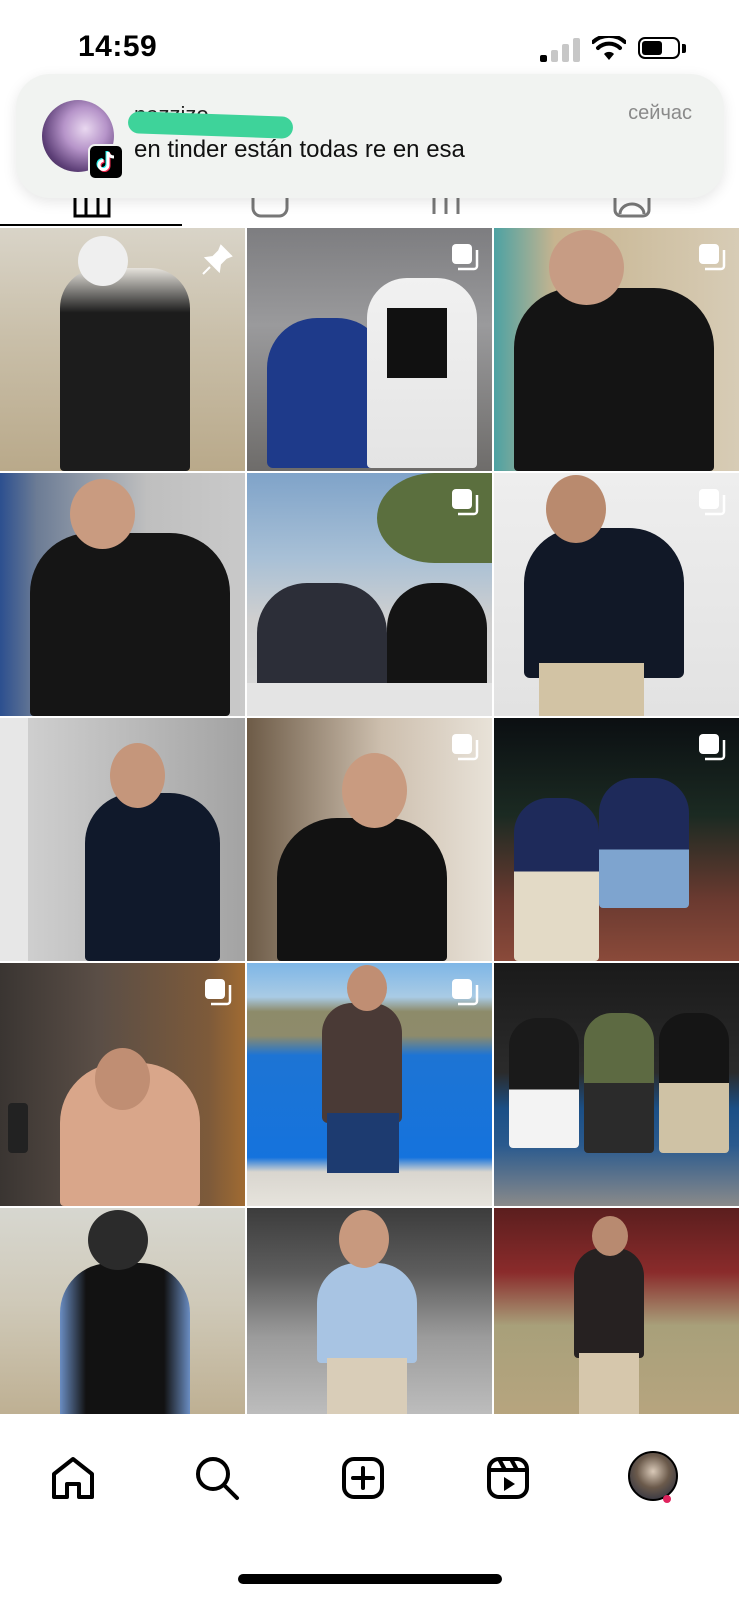 This screenshot has width=739, height=1600. What do you see at coordinates (660, 113) in the screenshot?
I see `notification-time: сейчас` at bounding box center [660, 113].